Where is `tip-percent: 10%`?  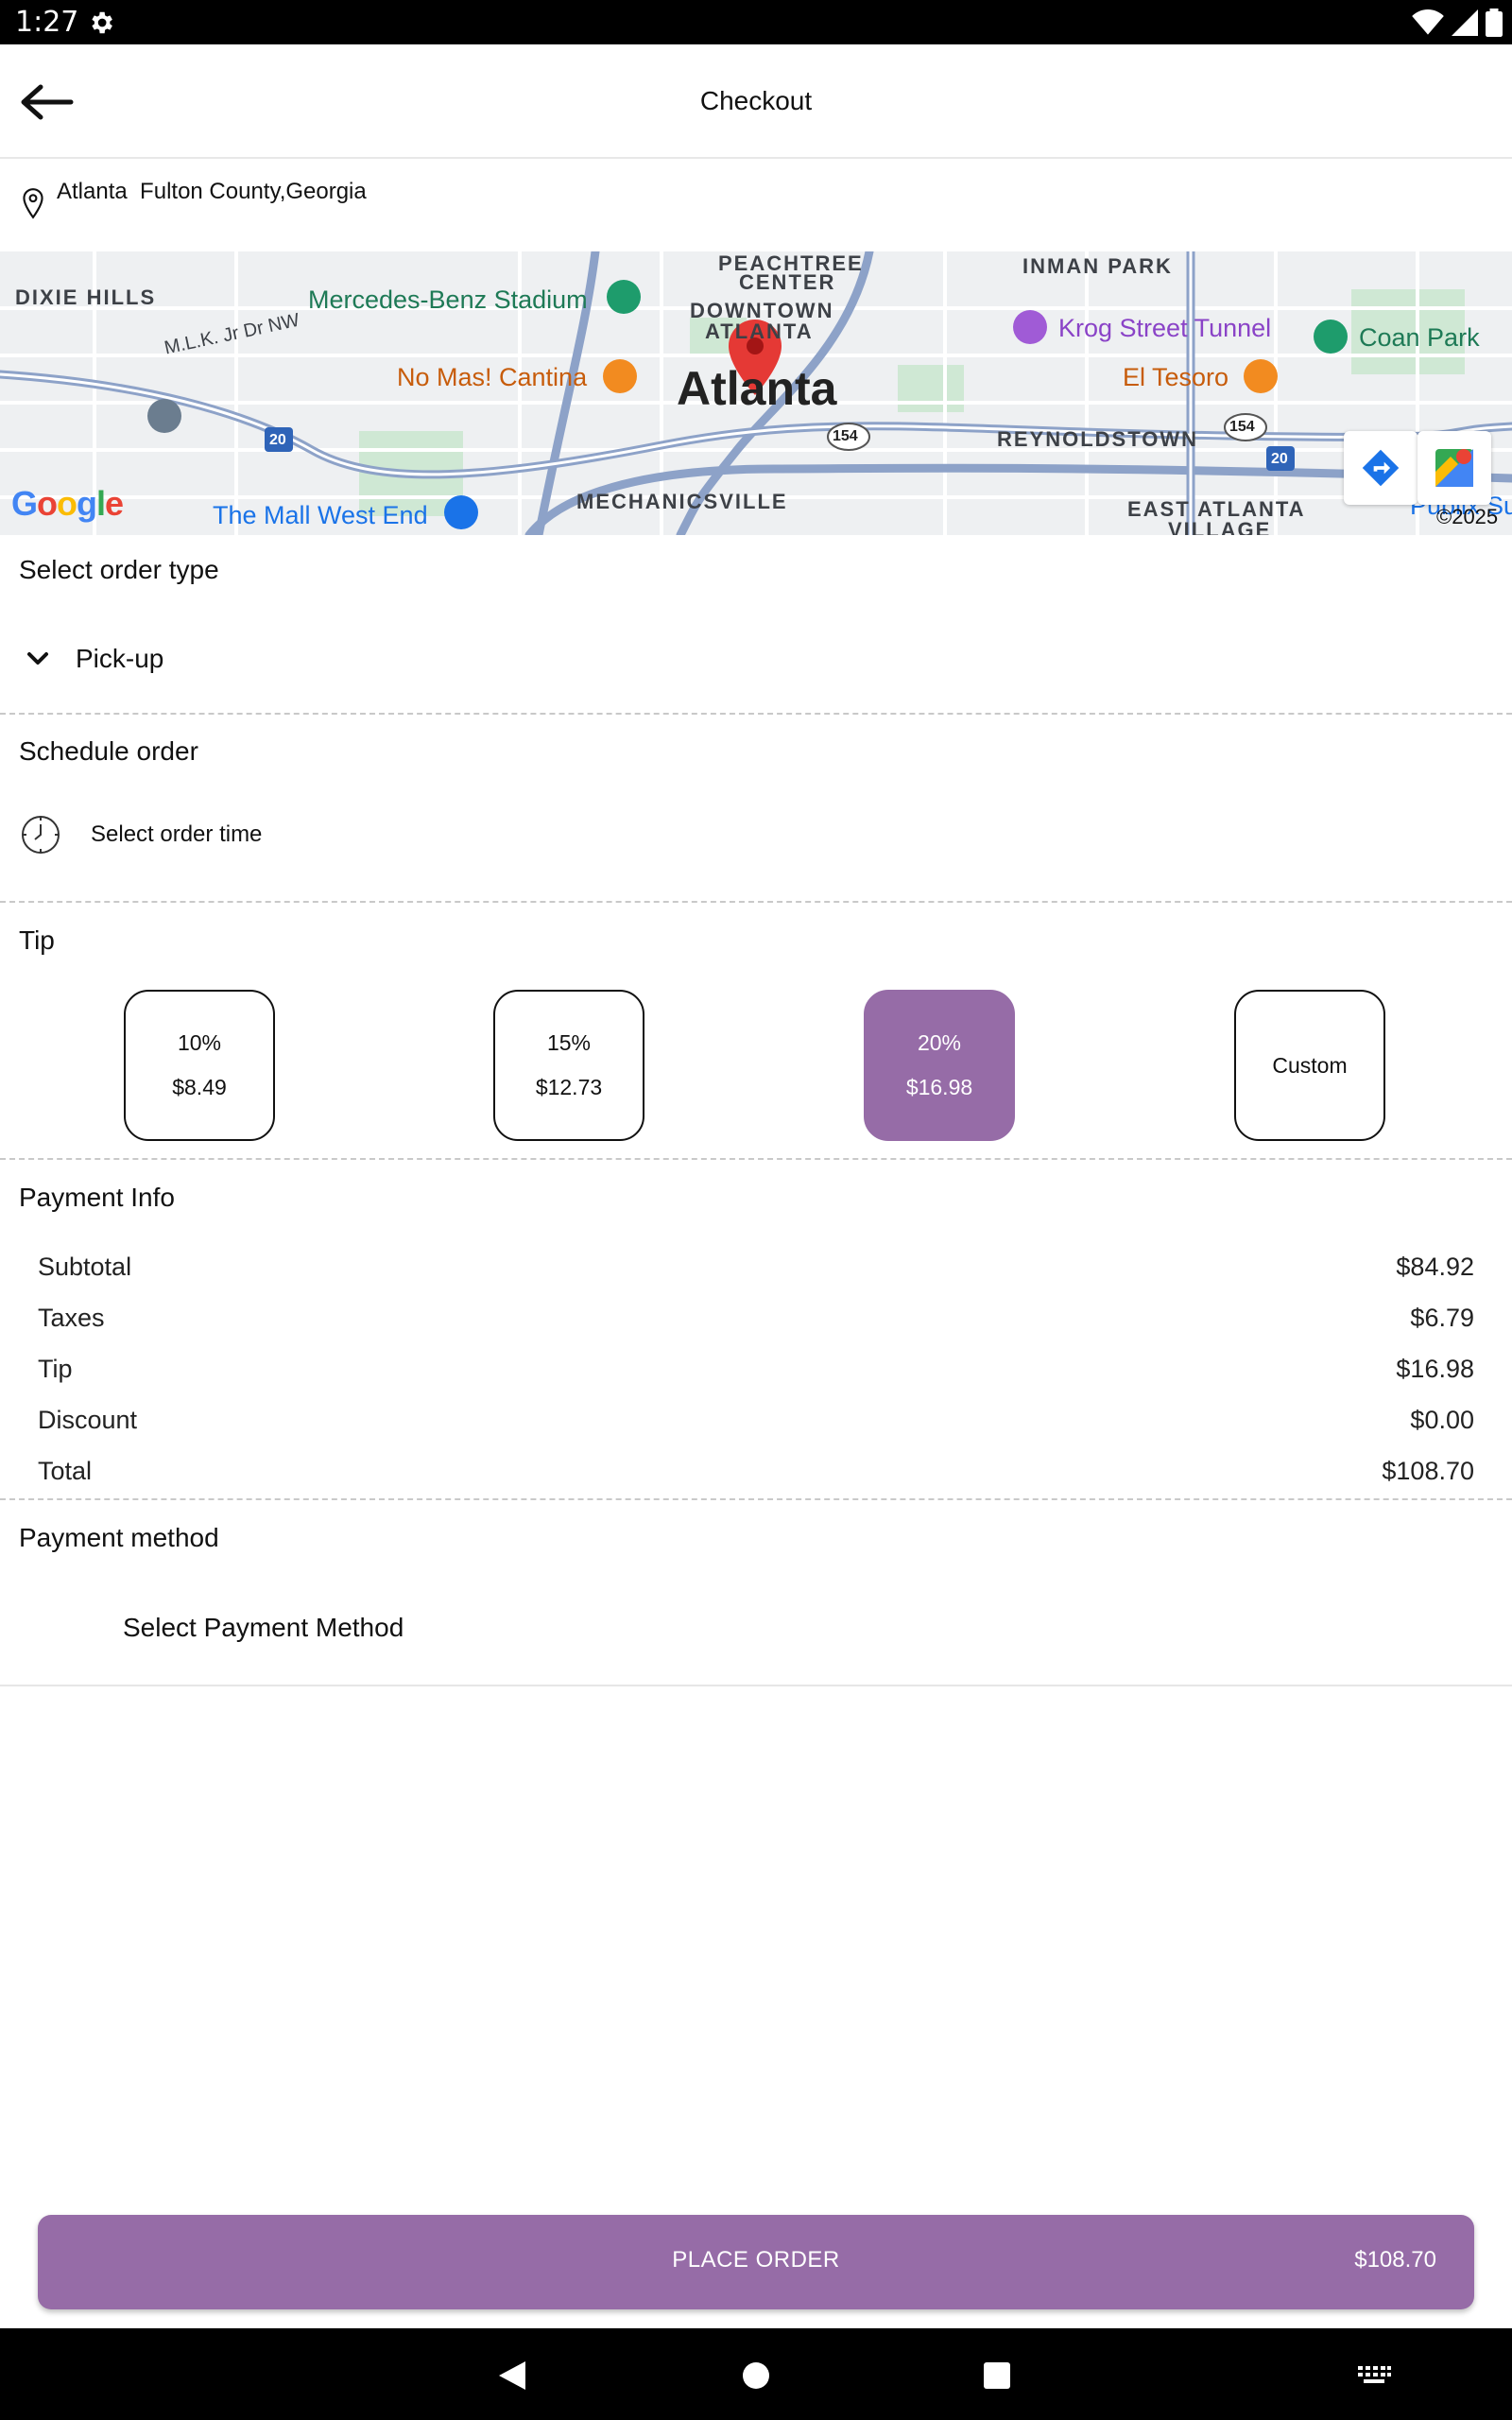 tip-percent: 10% is located at coordinates (199, 1042).